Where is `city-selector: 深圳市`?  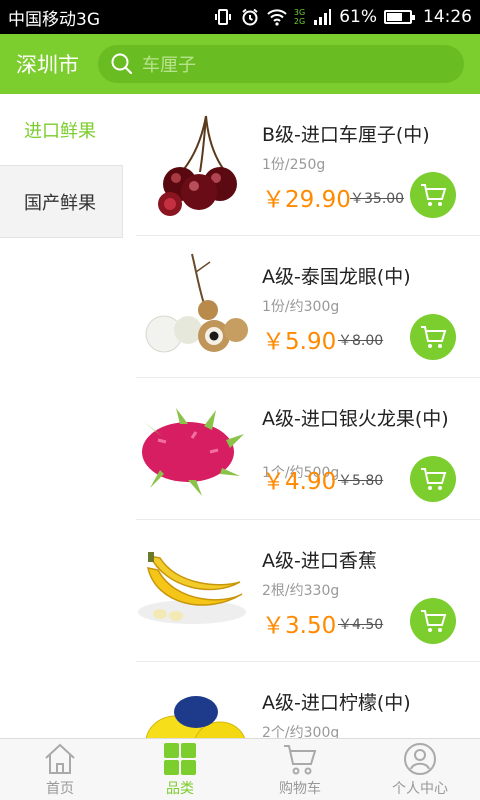
city-selector: 深圳市 is located at coordinates (57, 64).